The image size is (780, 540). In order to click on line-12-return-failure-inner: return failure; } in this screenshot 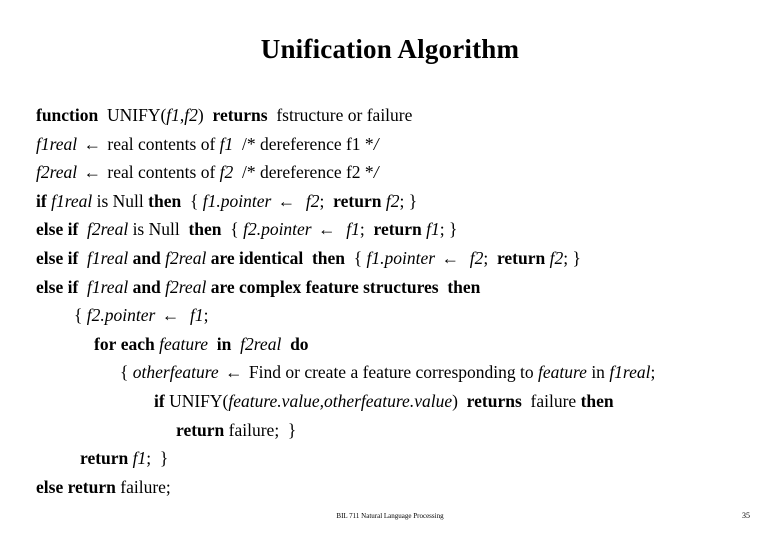, I will do `click(236, 429)`.